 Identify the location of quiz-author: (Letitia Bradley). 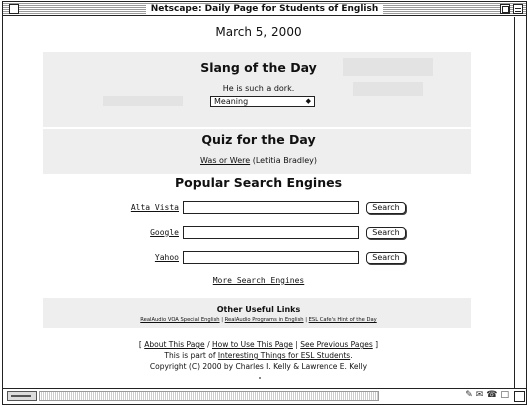
(284, 160).